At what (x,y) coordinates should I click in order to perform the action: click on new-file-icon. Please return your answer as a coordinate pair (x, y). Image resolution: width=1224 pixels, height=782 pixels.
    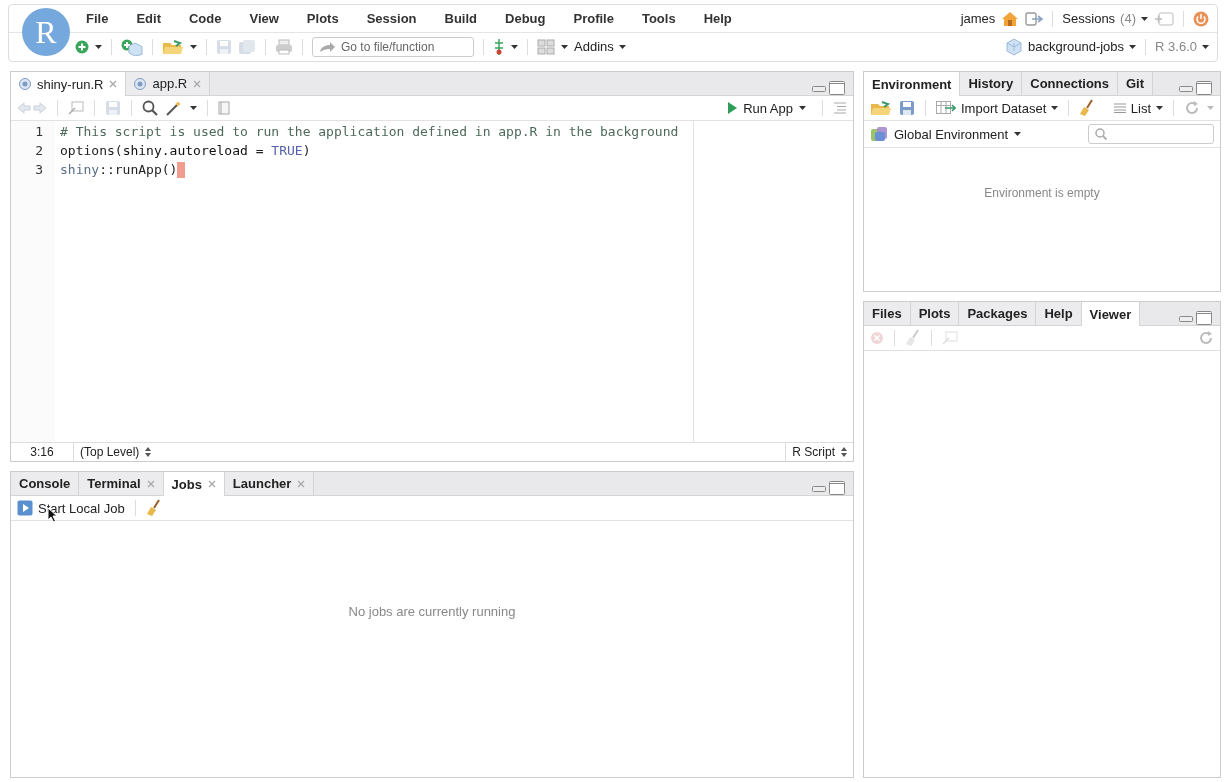
    Looking at the image, I should click on (82, 46).